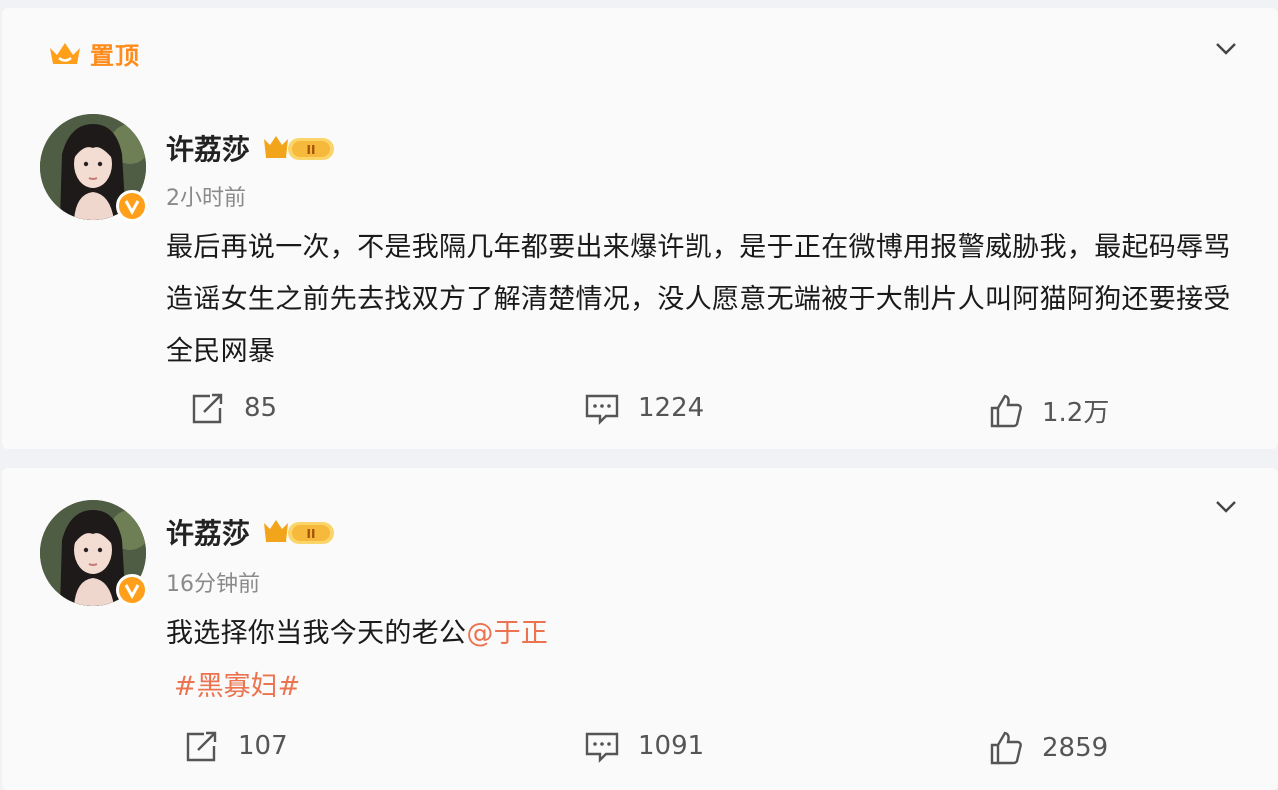 The height and width of the screenshot is (790, 1278). What do you see at coordinates (237, 683) in the screenshot?
I see `topic-link: #黑寡妇#` at bounding box center [237, 683].